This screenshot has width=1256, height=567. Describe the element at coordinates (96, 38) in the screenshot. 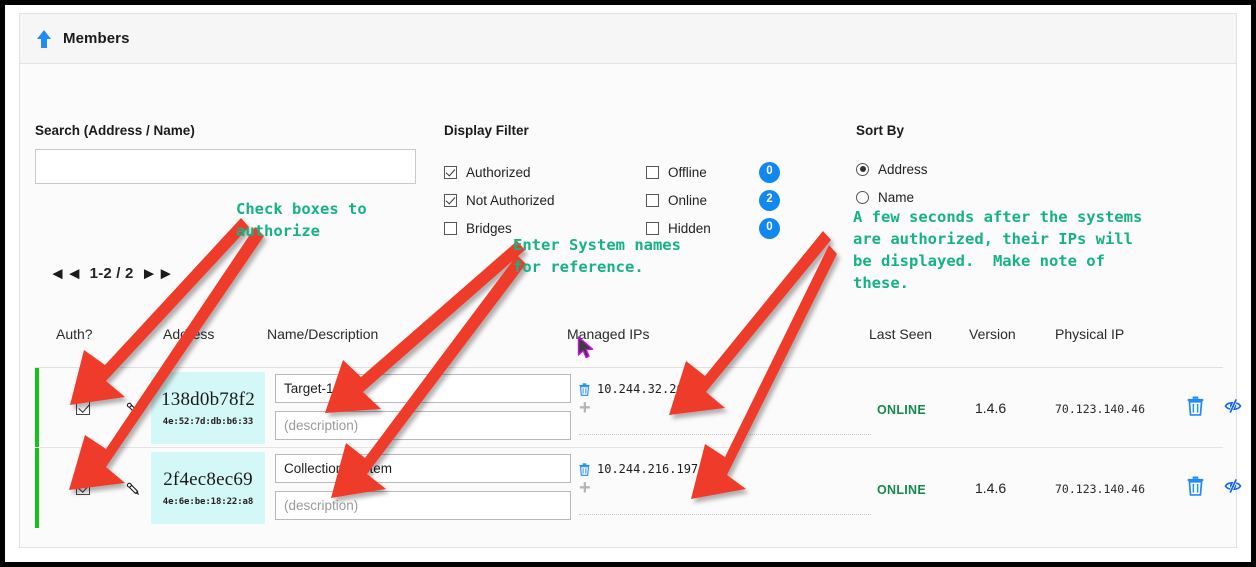

I see `page-title: Members` at that location.